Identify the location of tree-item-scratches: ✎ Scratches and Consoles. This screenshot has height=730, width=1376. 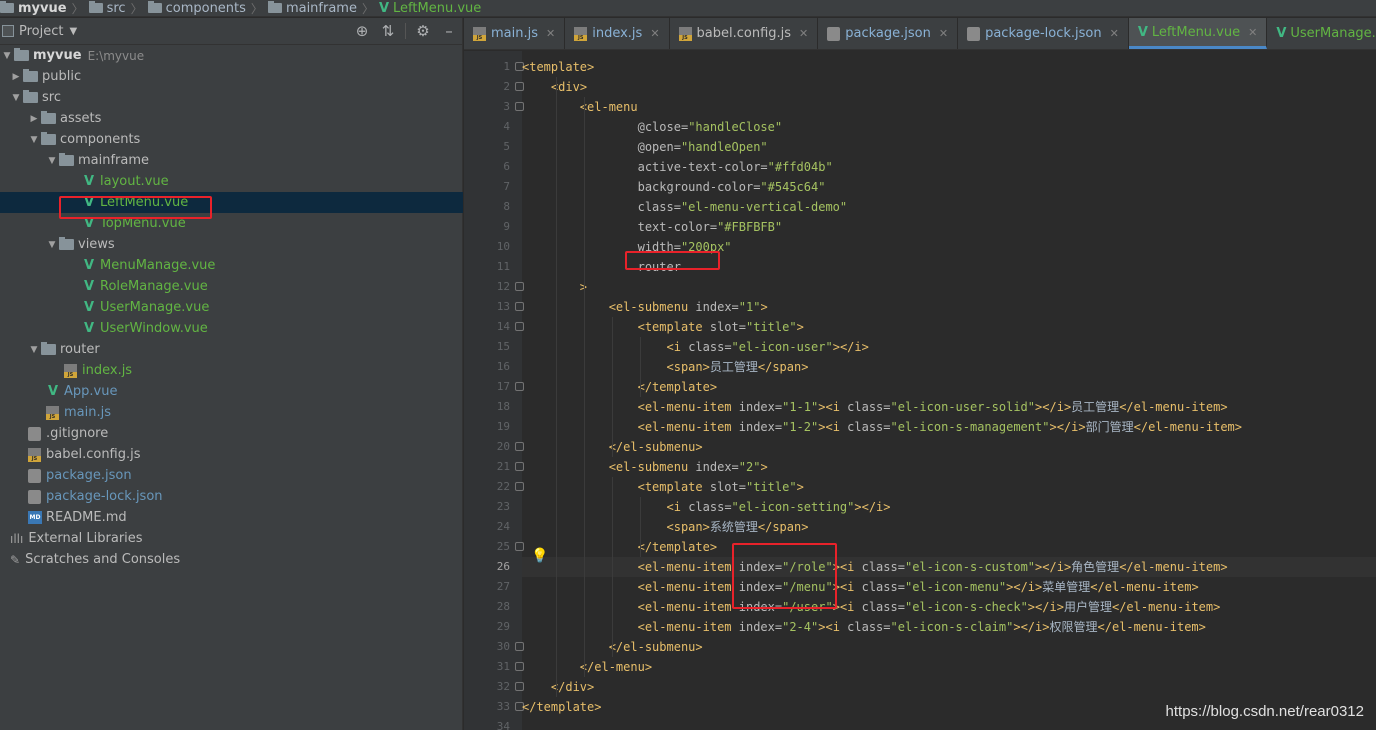
(231, 559).